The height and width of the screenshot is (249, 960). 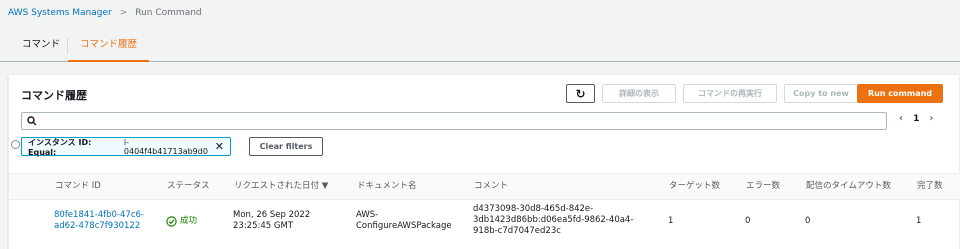 What do you see at coordinates (387, 186) in the screenshot?
I see `column-document-name: ドキュメント名` at bounding box center [387, 186].